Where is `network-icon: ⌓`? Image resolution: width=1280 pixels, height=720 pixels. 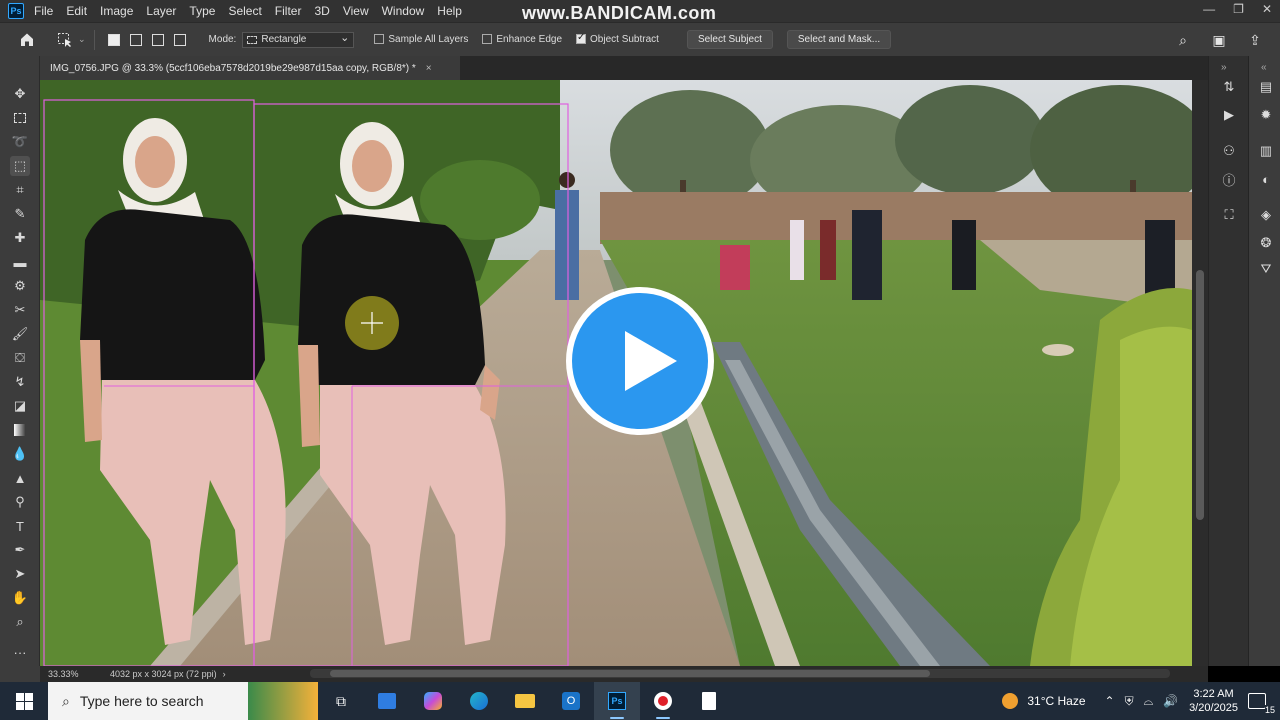 network-icon: ⌓ is located at coordinates (1149, 701).